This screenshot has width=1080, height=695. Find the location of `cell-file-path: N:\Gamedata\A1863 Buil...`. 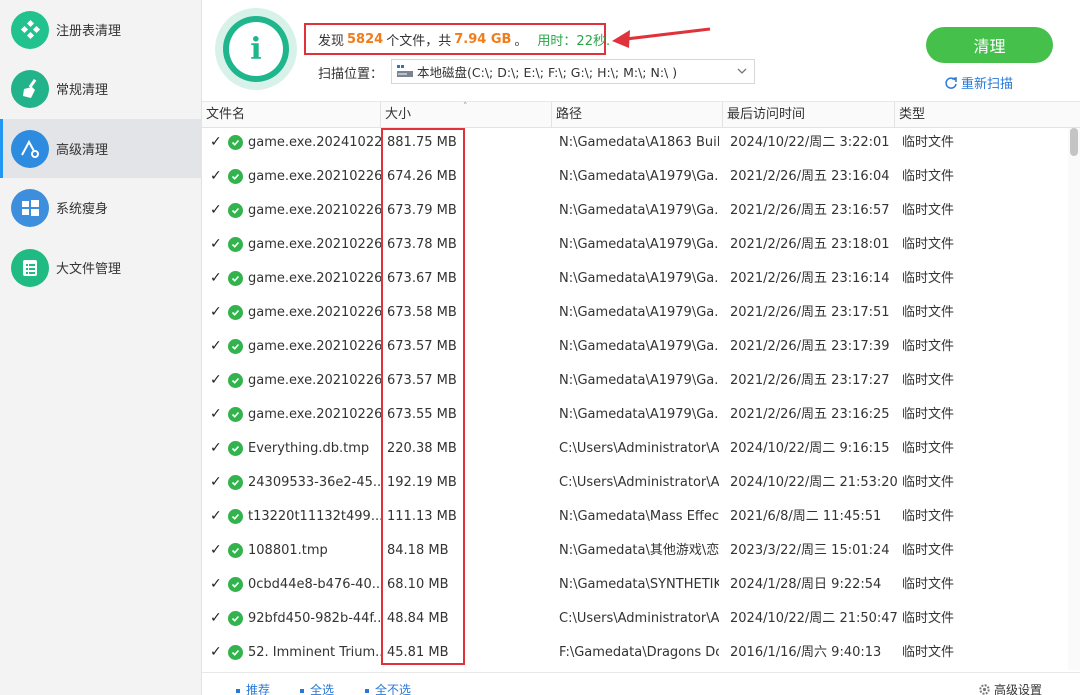

cell-file-path: N:\Gamedata\A1863 Buil... is located at coordinates (639, 142).